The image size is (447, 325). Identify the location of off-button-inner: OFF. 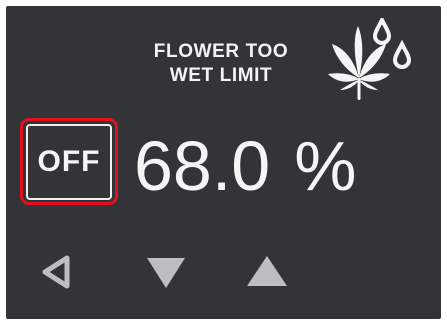
(69, 161).